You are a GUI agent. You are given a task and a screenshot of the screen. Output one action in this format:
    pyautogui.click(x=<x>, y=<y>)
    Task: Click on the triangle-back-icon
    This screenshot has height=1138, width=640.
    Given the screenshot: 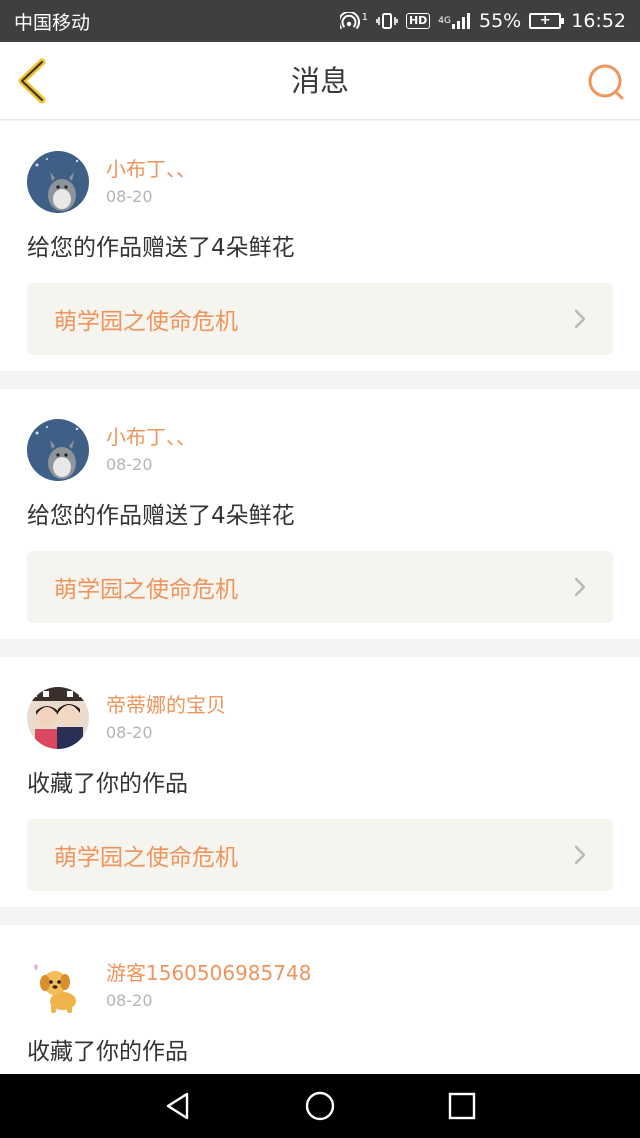 What is the action you would take?
    pyautogui.click(x=177, y=1106)
    